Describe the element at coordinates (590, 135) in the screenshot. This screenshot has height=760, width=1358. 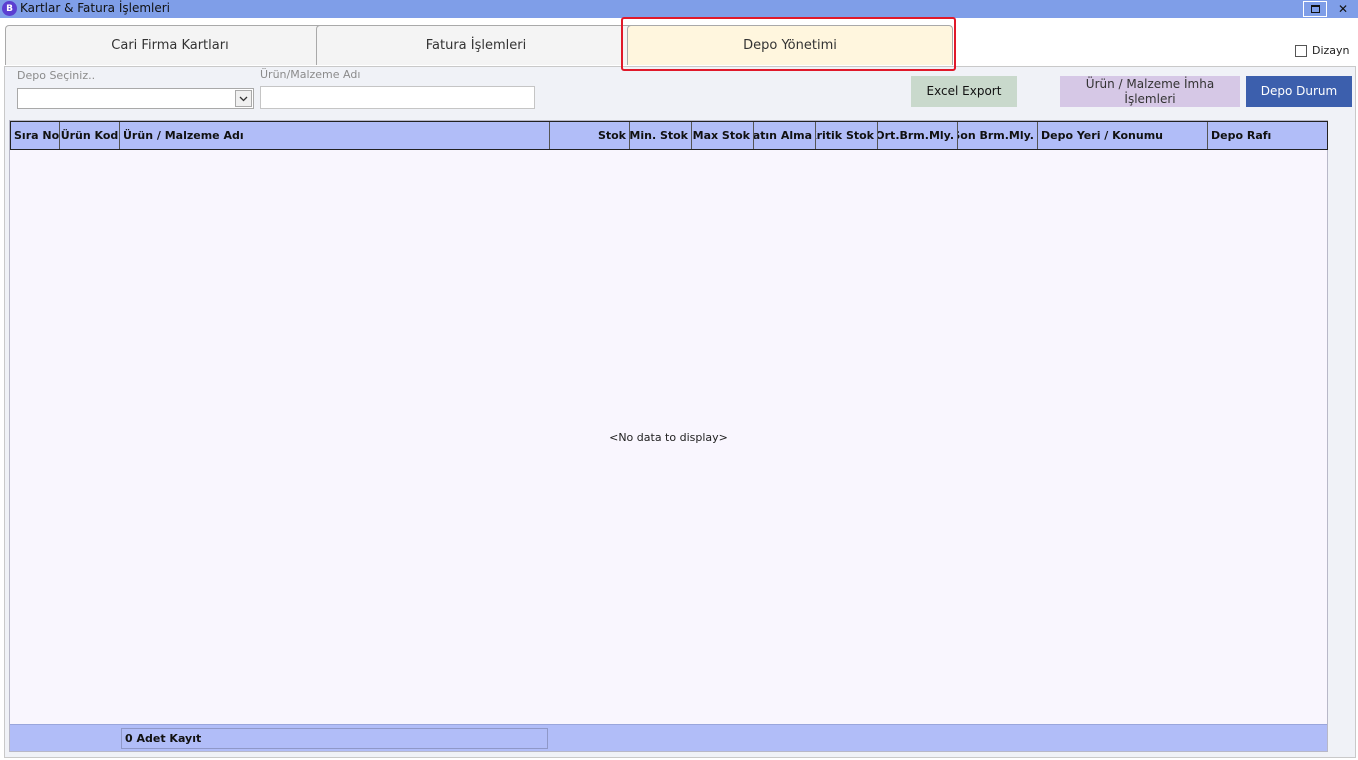
I see `col-header-stok: Stok` at that location.